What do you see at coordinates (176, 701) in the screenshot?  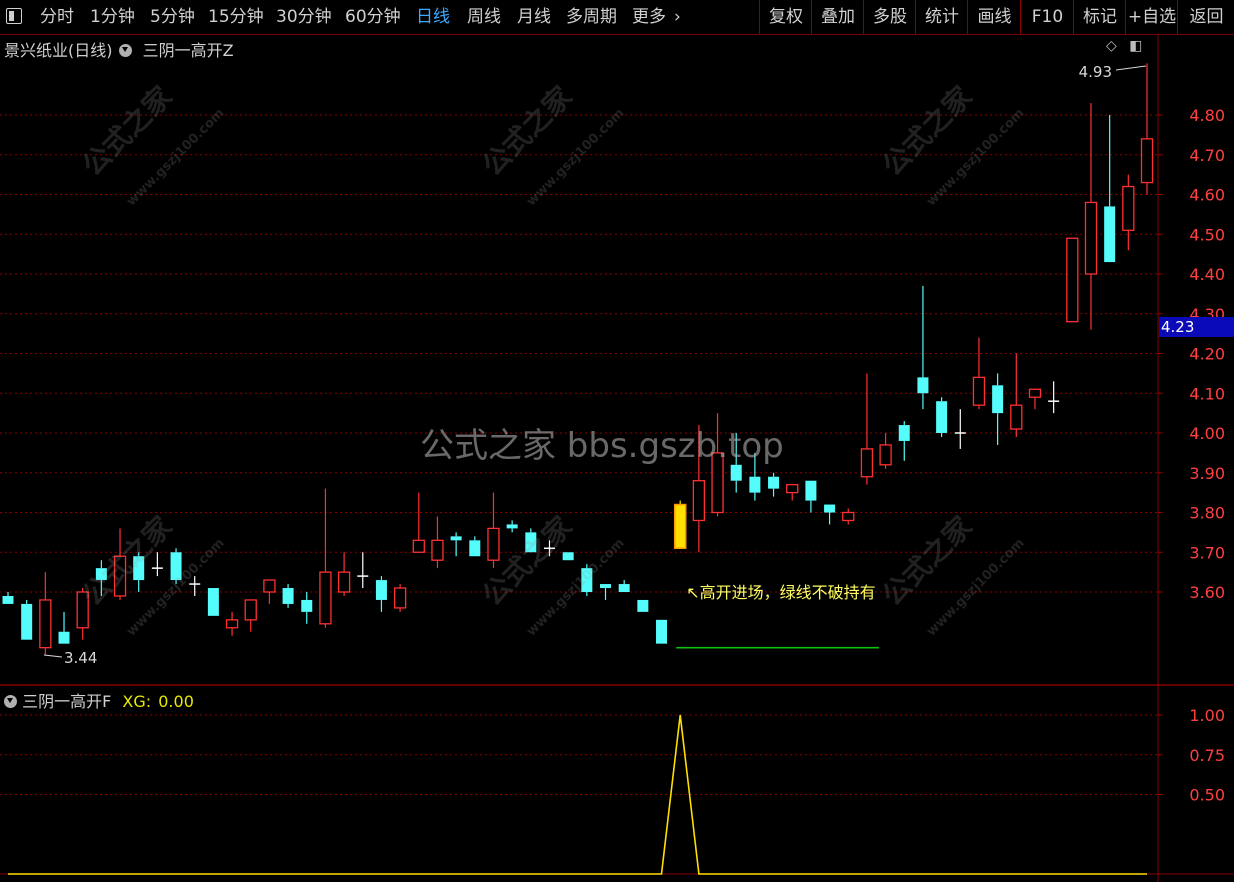 I see `xg-value: 0.00` at bounding box center [176, 701].